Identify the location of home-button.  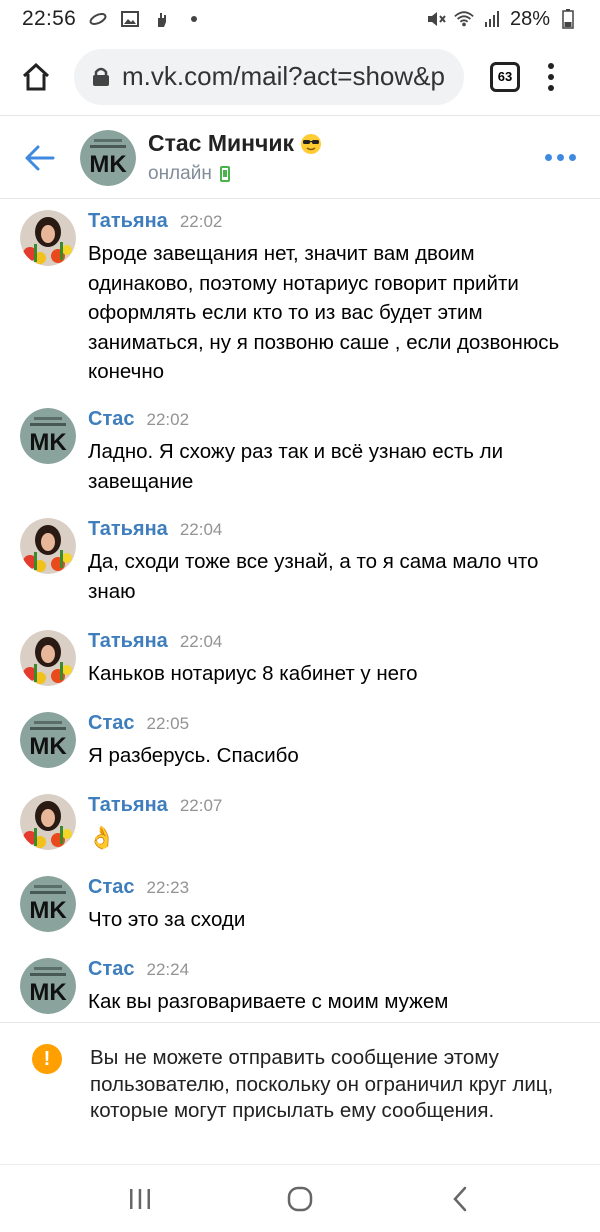
(36, 77).